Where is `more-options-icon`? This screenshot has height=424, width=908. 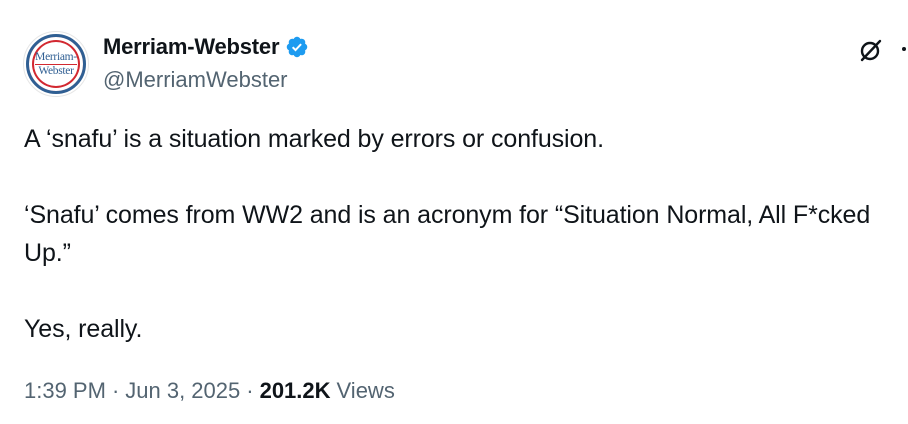 more-options-icon is located at coordinates (903, 50).